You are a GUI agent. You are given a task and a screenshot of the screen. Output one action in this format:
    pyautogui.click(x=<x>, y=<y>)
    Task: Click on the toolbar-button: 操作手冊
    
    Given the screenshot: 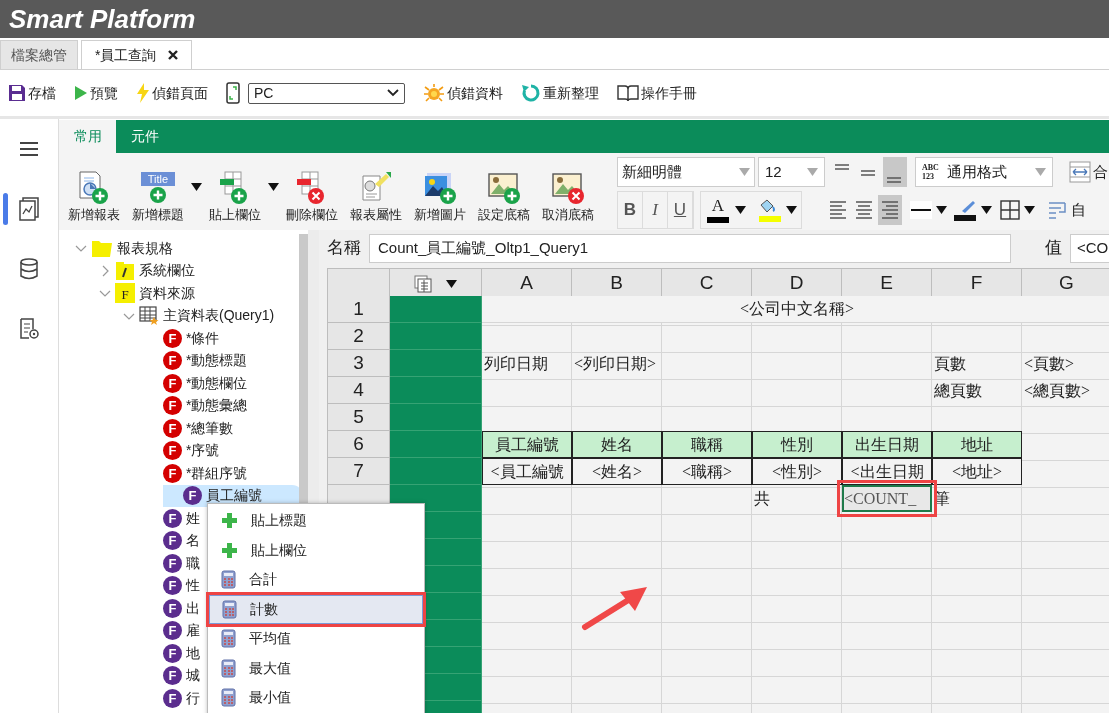 What is the action you would take?
    pyautogui.click(x=657, y=93)
    